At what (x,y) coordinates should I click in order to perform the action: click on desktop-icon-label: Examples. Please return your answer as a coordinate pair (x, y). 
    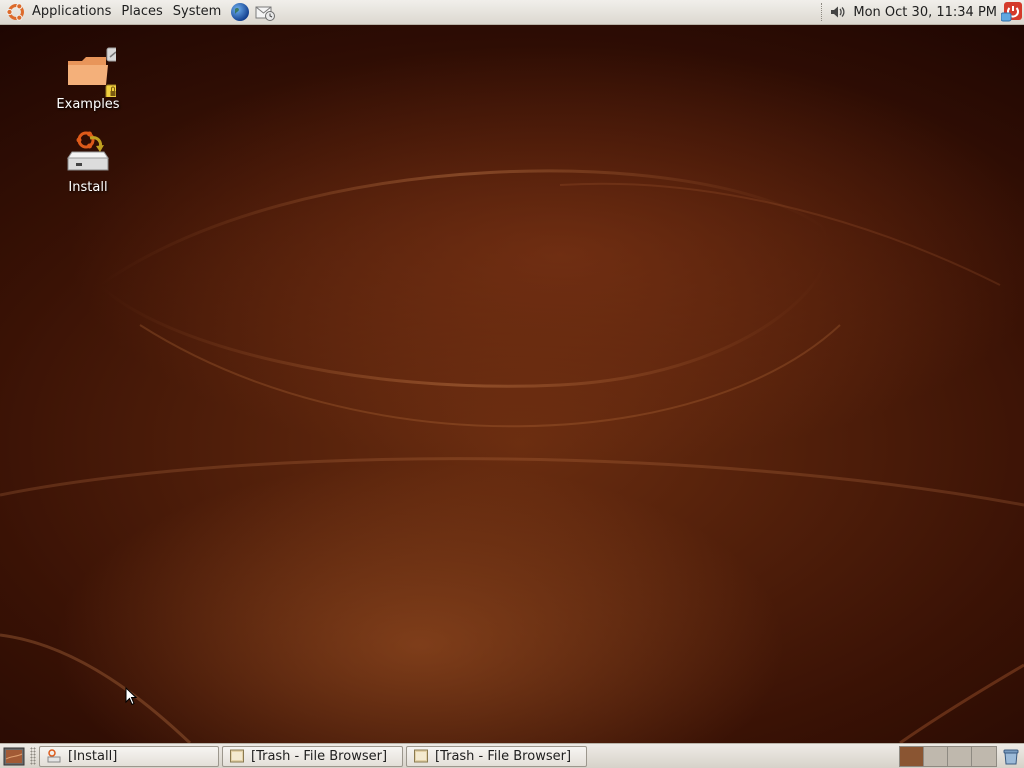
    Looking at the image, I should click on (88, 104).